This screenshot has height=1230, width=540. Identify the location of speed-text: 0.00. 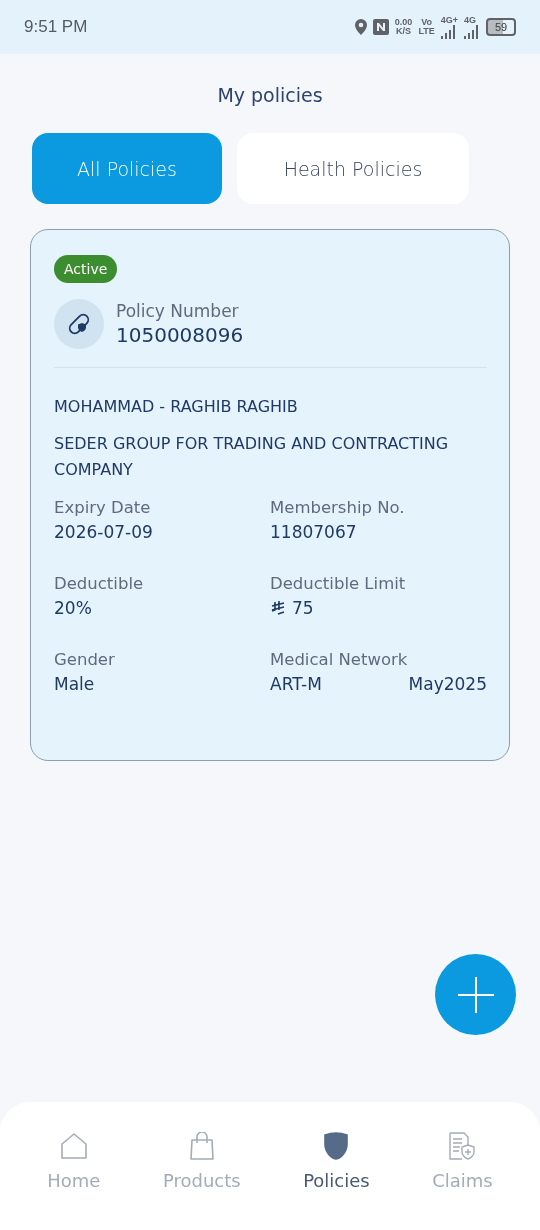
(403, 22).